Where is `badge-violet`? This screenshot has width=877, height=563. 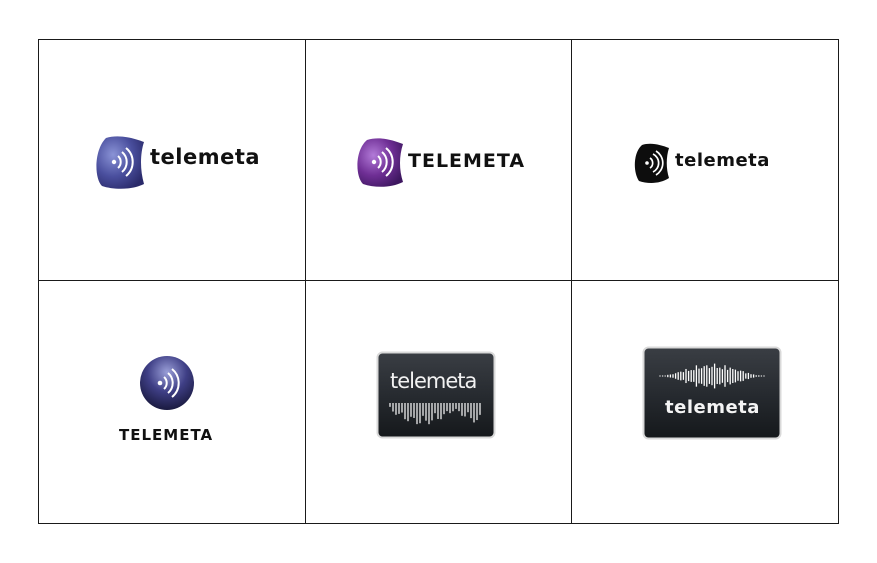 badge-violet is located at coordinates (380, 162).